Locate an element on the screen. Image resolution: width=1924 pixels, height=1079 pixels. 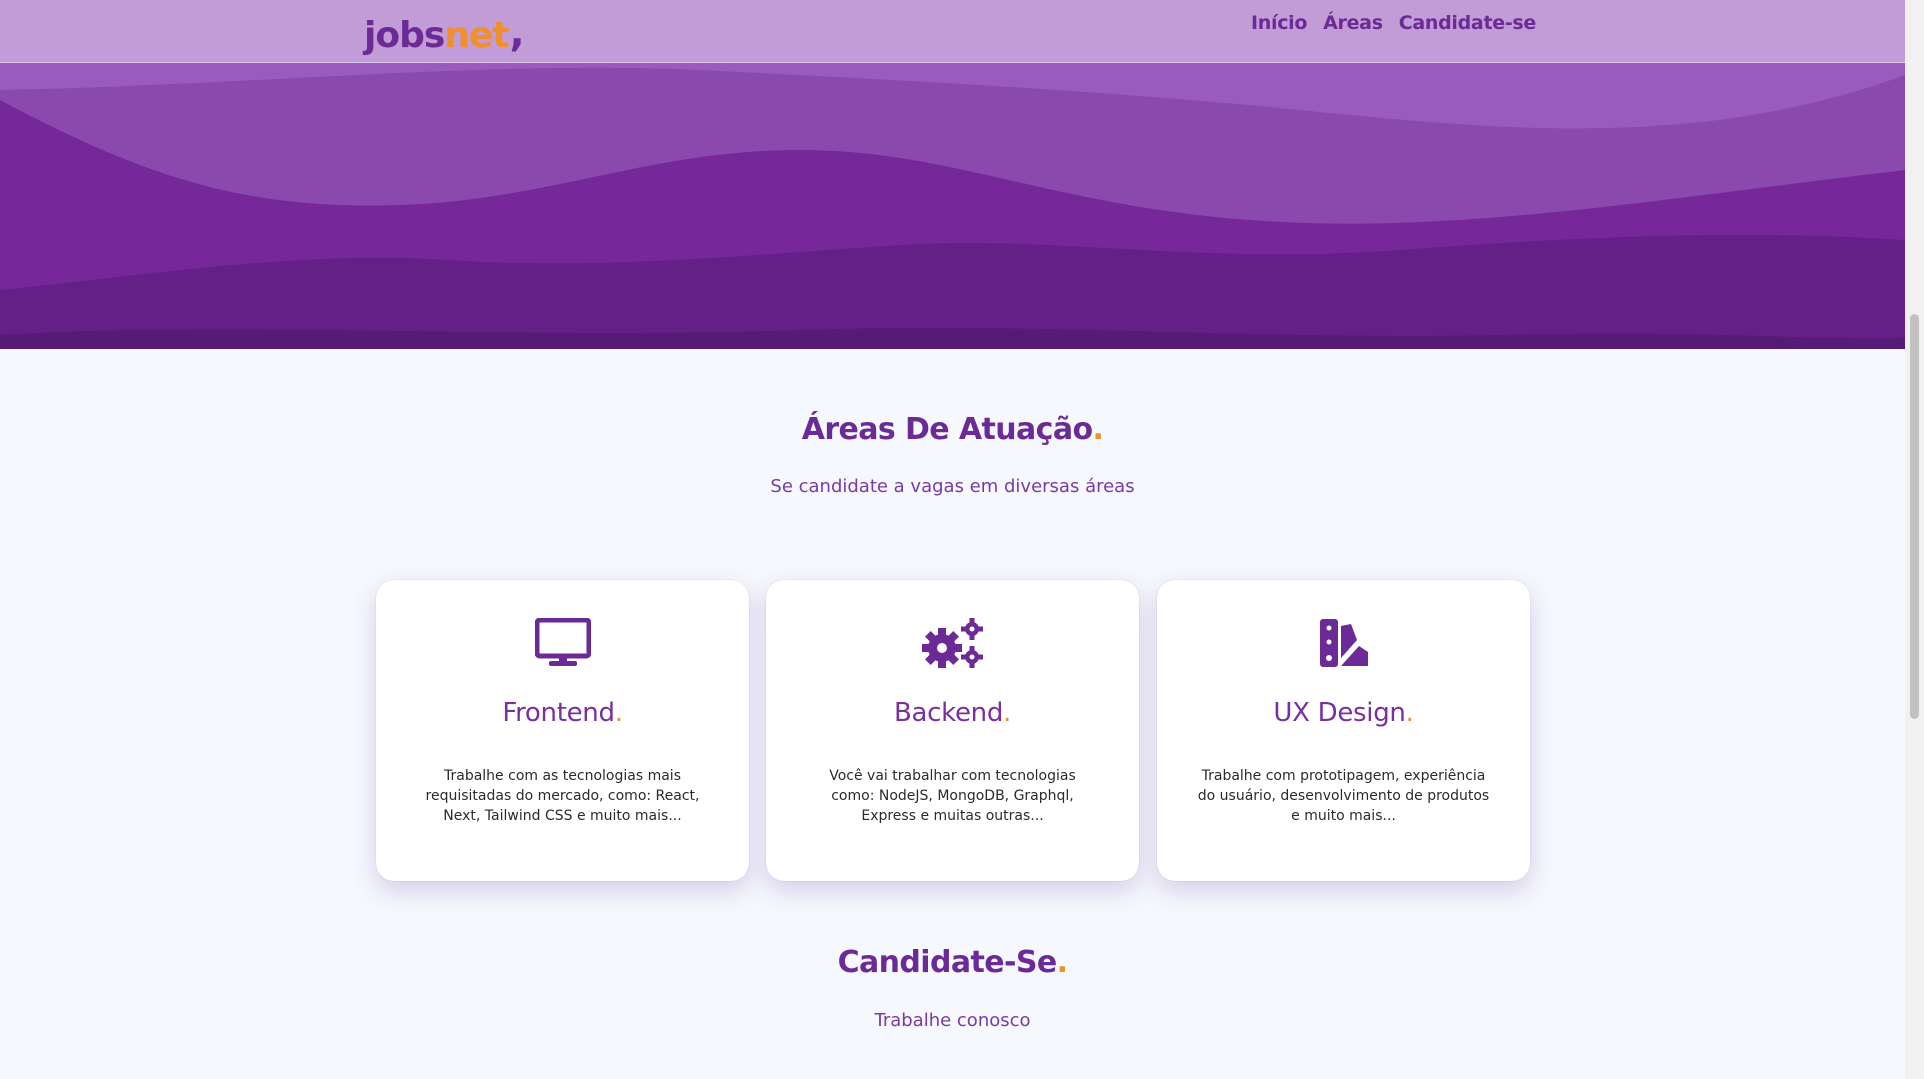
navbar: jobs net, Início Áreas Candidate-se is located at coordinates (952, 31).